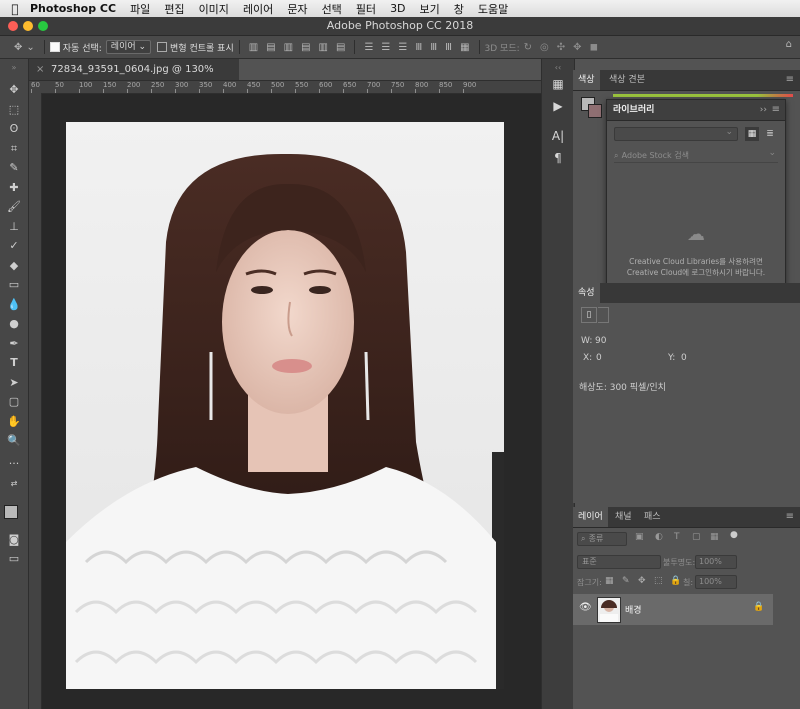 The image size is (800, 709). I want to click on eye-visibility-icon: 👁, so click(585, 607).